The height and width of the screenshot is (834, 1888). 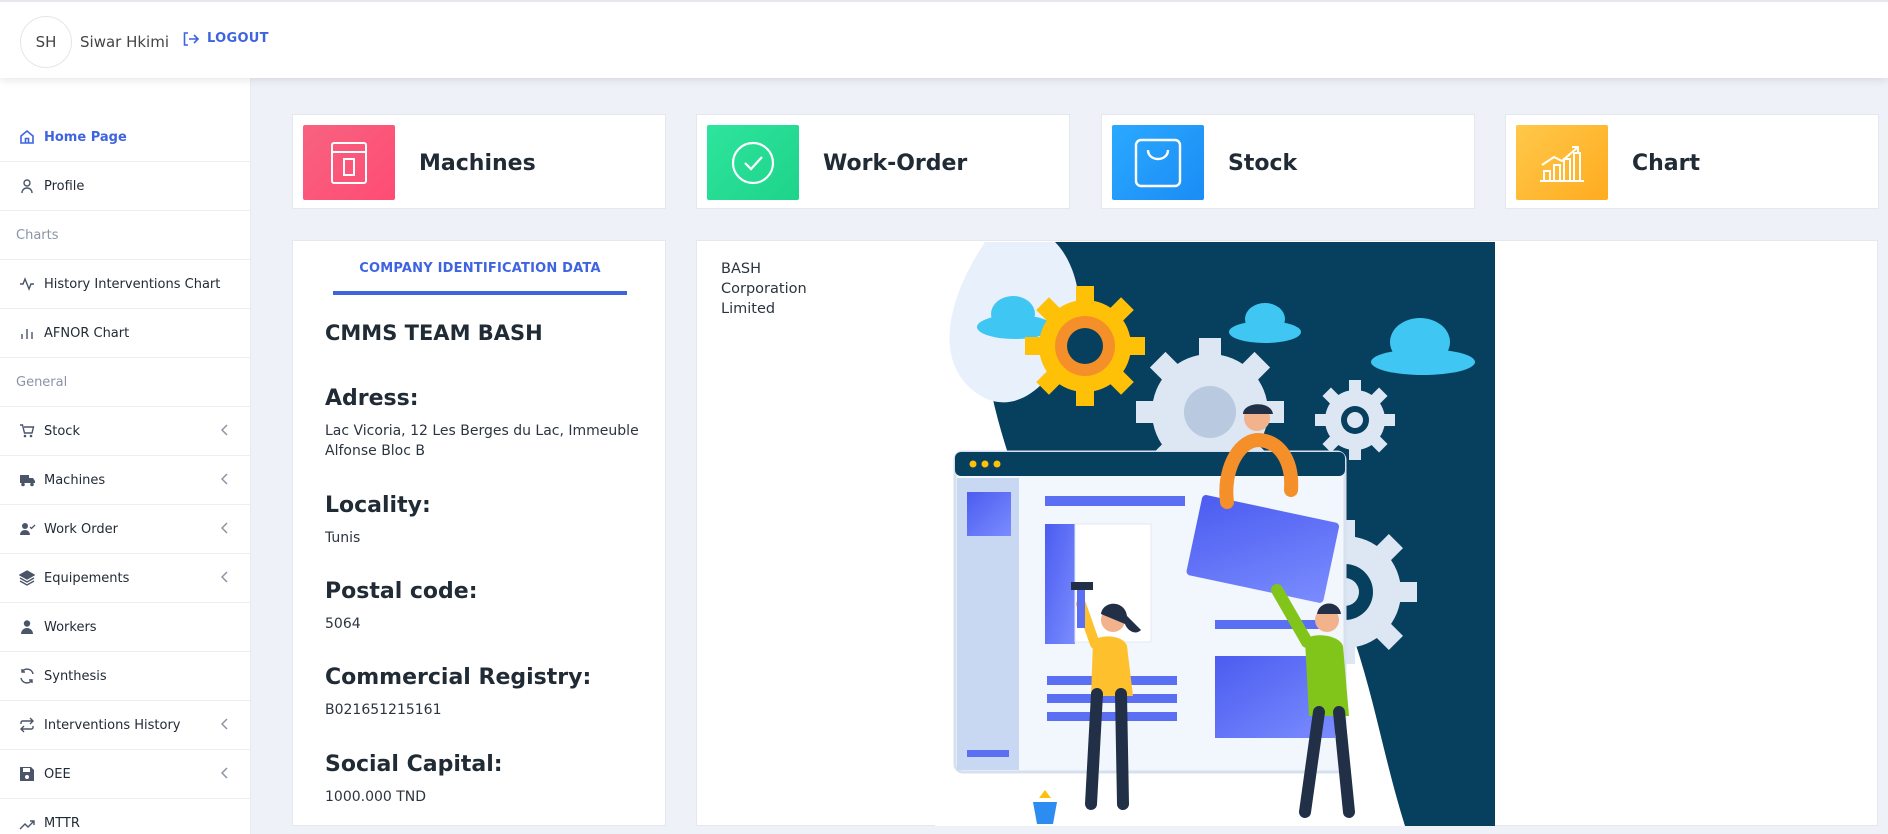 I want to click on sidebar-item-label: Workers, so click(x=70, y=627).